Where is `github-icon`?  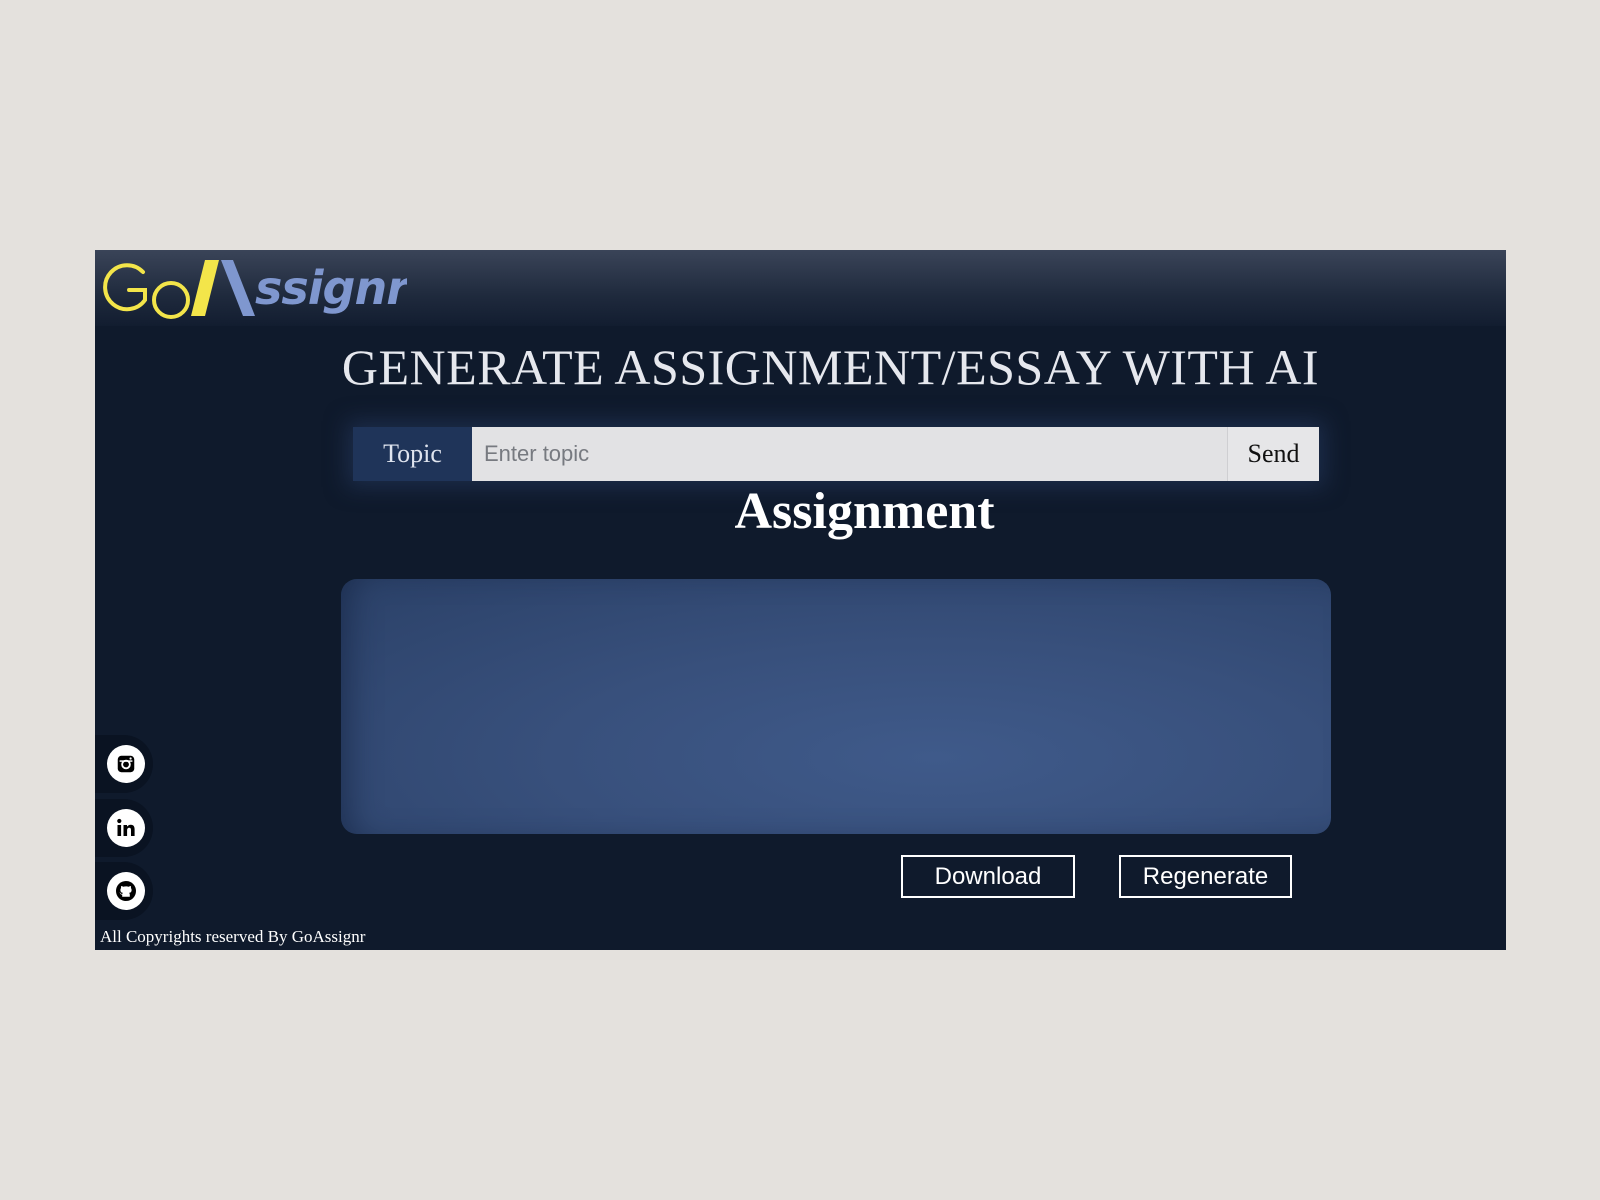 github-icon is located at coordinates (126, 891).